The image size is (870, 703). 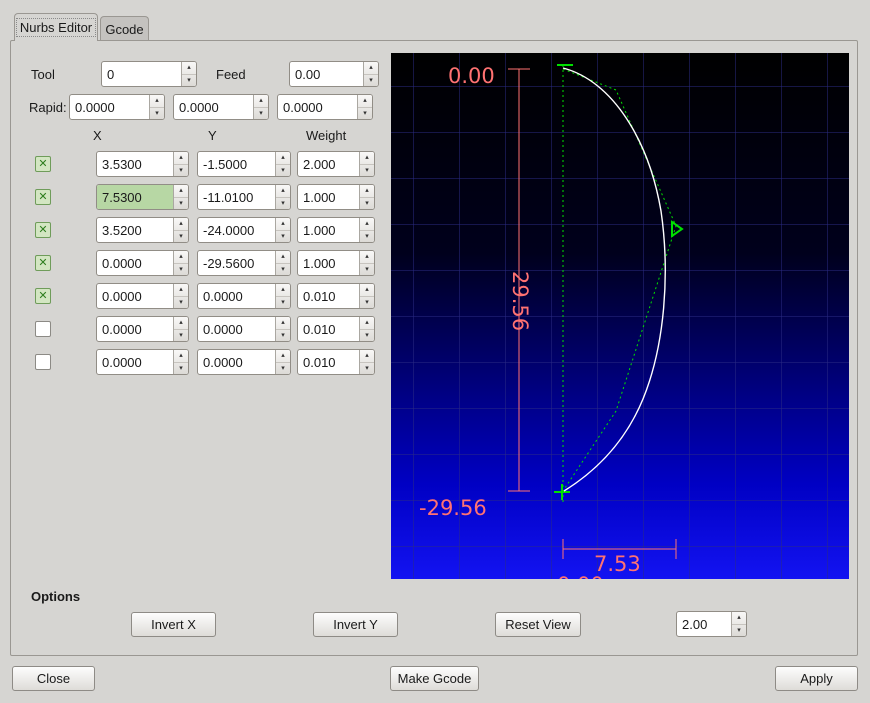 What do you see at coordinates (56, 27) in the screenshot?
I see `tab-nurbs-editor: Nurbs Editor` at bounding box center [56, 27].